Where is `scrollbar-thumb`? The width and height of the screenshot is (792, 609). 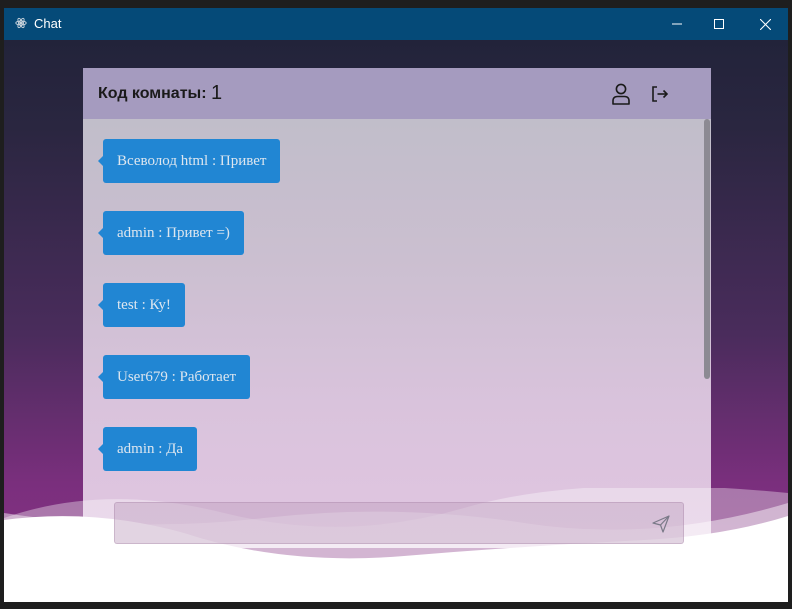 scrollbar-thumb is located at coordinates (707, 249).